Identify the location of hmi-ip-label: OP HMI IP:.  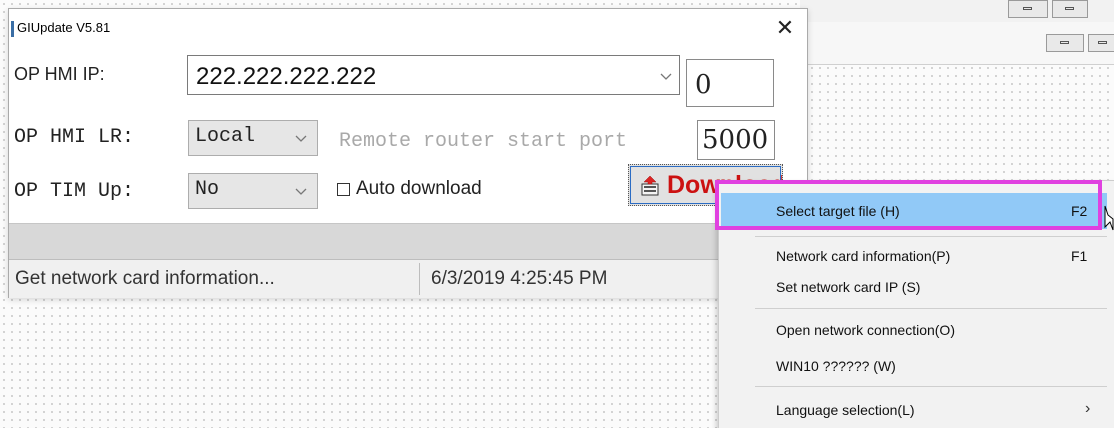
(59, 74).